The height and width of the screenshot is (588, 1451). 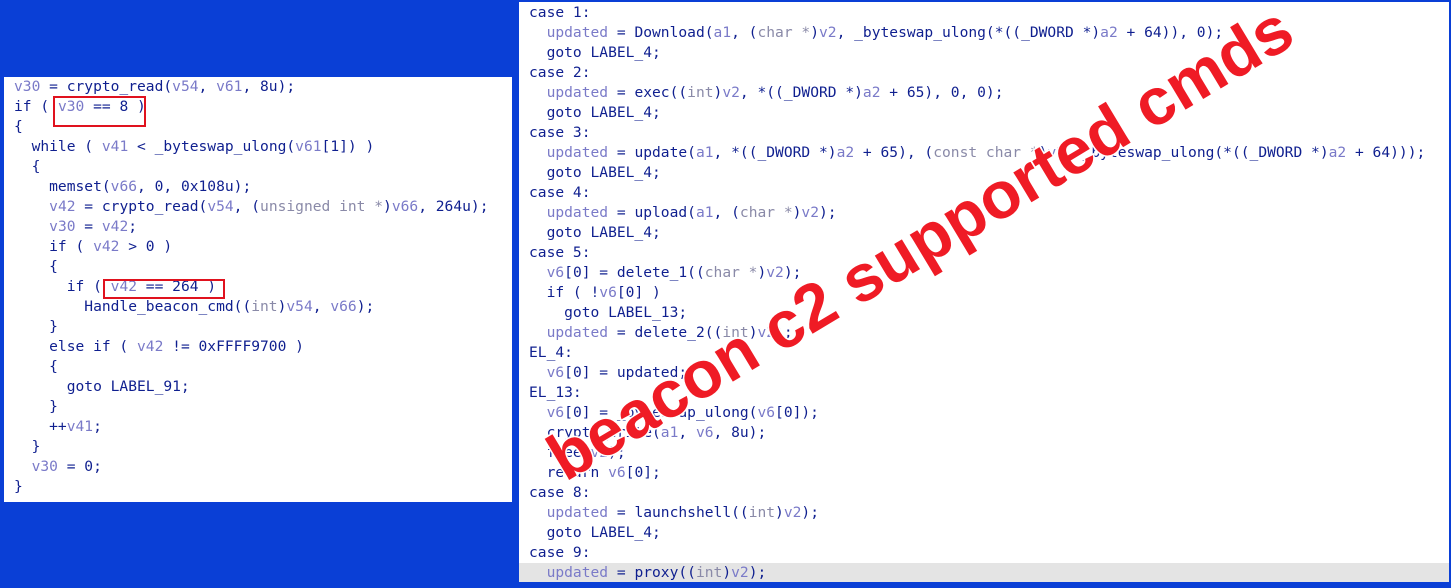 I want to click on right-code-line: case 2:, so click(x=989, y=73).